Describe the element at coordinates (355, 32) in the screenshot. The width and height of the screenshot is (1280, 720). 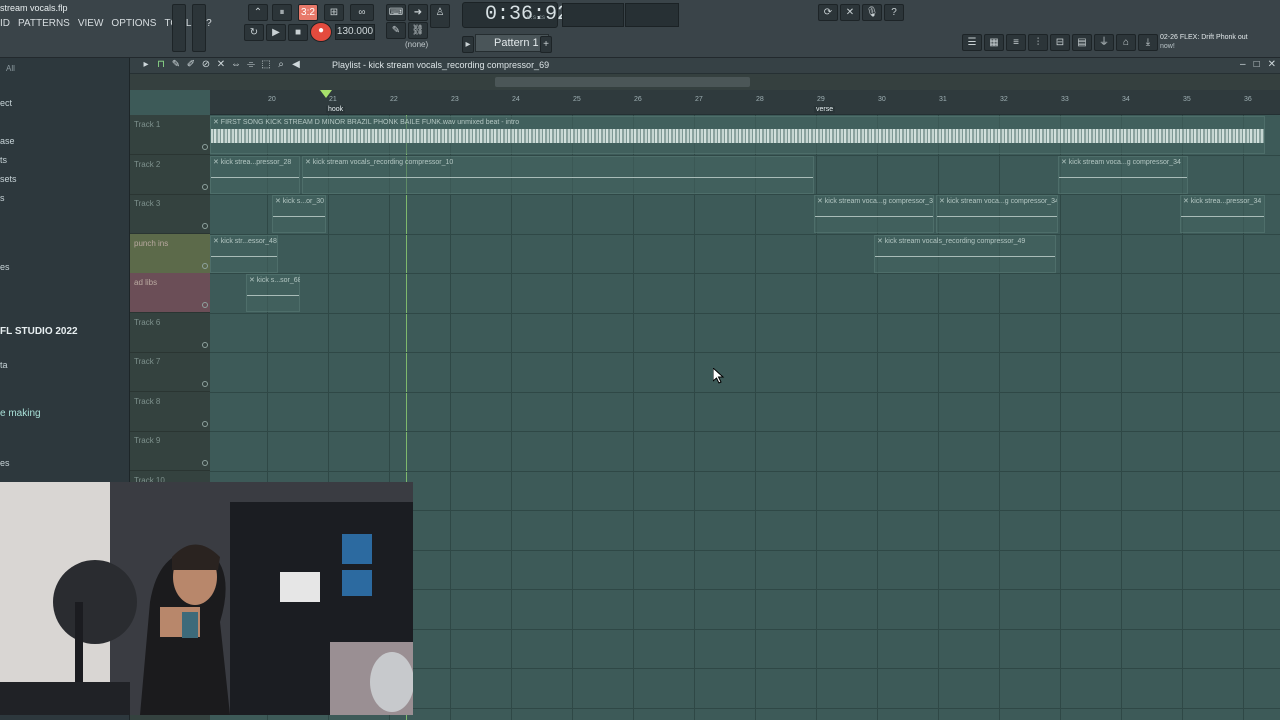
I see `tempo-display: 130.000` at that location.